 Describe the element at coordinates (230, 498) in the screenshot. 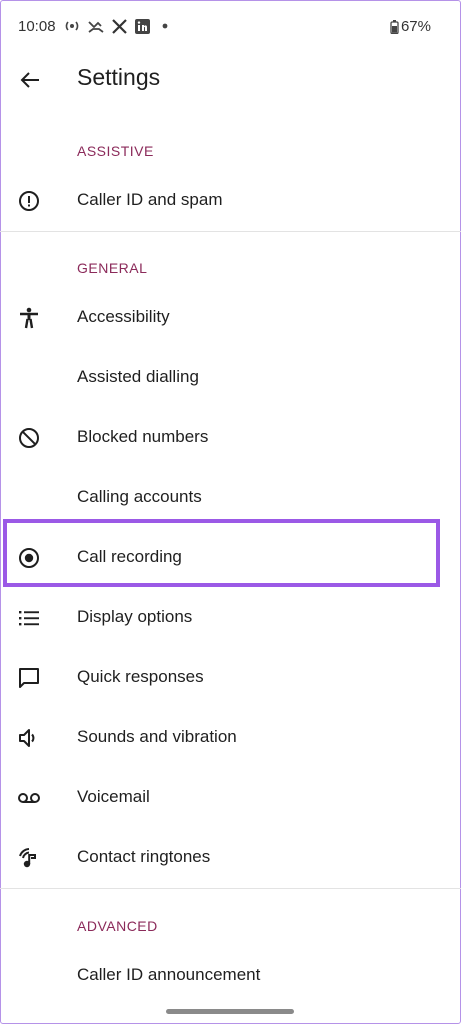

I see `settings-item-calling-accounts: Calling accounts` at that location.